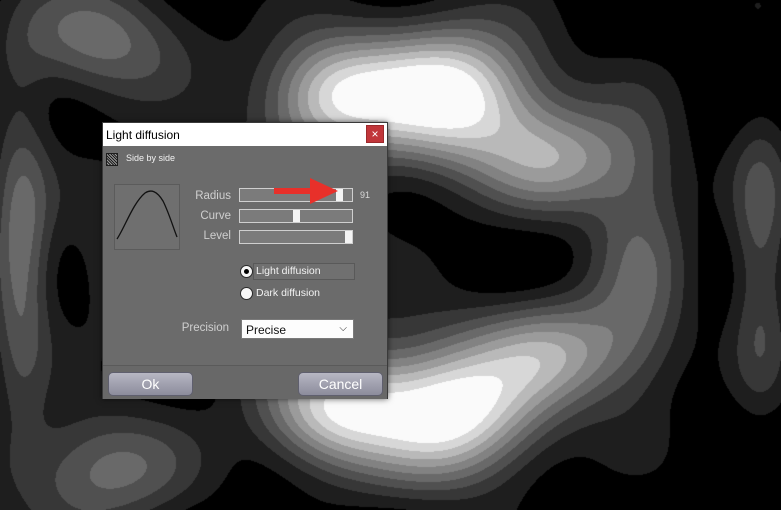  What do you see at coordinates (296, 237) in the screenshot?
I see `level-slider` at bounding box center [296, 237].